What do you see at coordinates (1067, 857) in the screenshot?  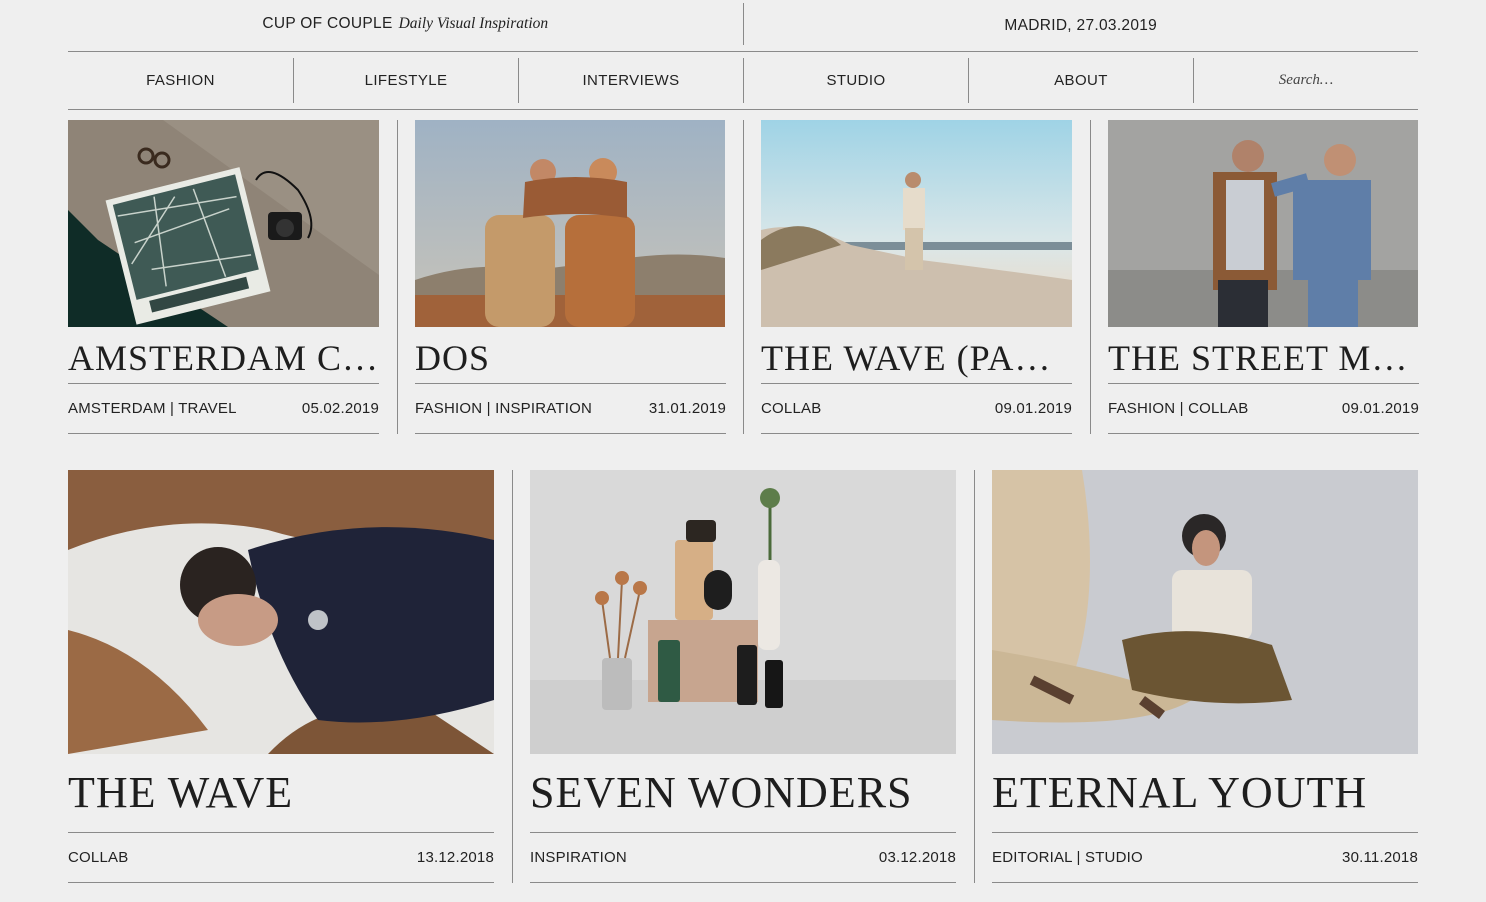 I see `post-tags: EDITORIAL | STUDIO` at bounding box center [1067, 857].